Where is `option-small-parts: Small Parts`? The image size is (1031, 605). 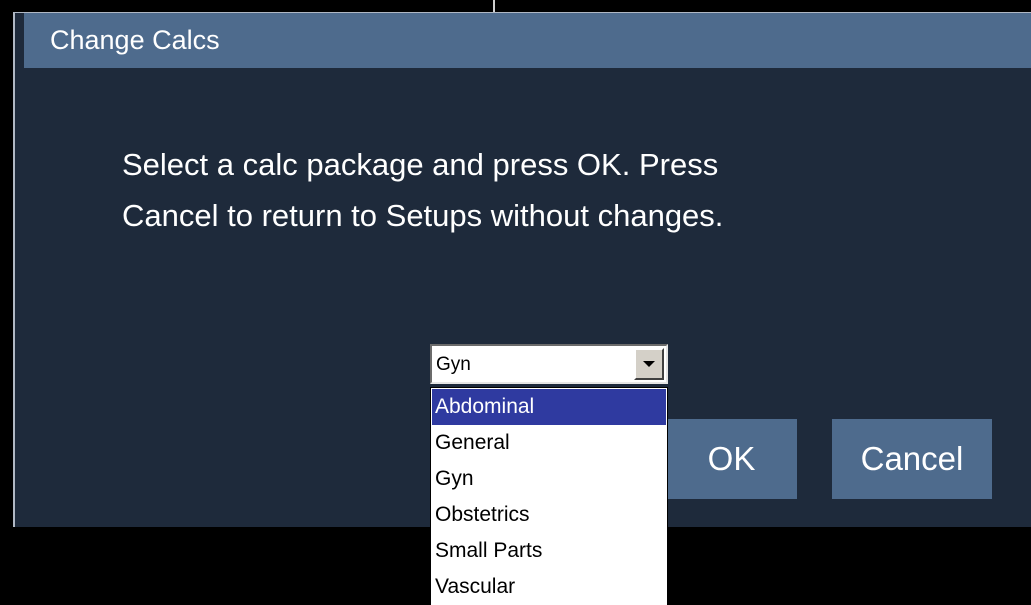
option-small-parts: Small Parts is located at coordinates (549, 551).